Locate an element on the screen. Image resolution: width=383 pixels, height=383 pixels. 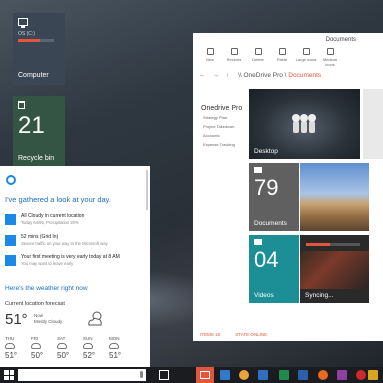
delete-icon is located at coordinates (258, 51).